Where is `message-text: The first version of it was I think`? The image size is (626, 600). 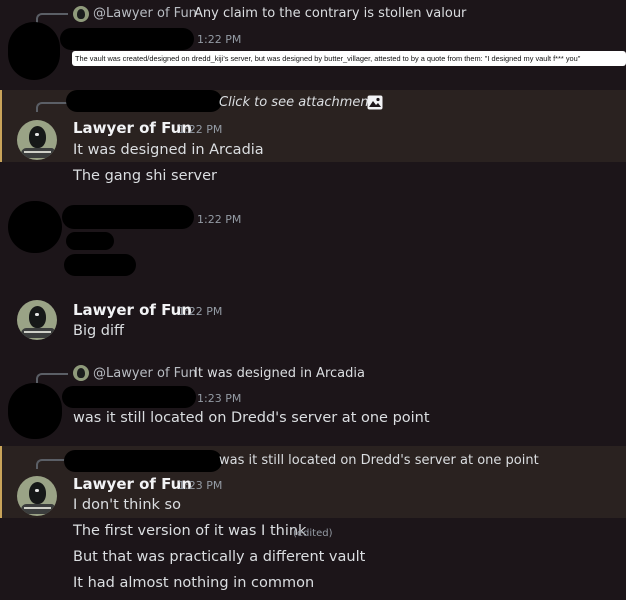
message-text: The first version of it was I think is located at coordinates (190, 531).